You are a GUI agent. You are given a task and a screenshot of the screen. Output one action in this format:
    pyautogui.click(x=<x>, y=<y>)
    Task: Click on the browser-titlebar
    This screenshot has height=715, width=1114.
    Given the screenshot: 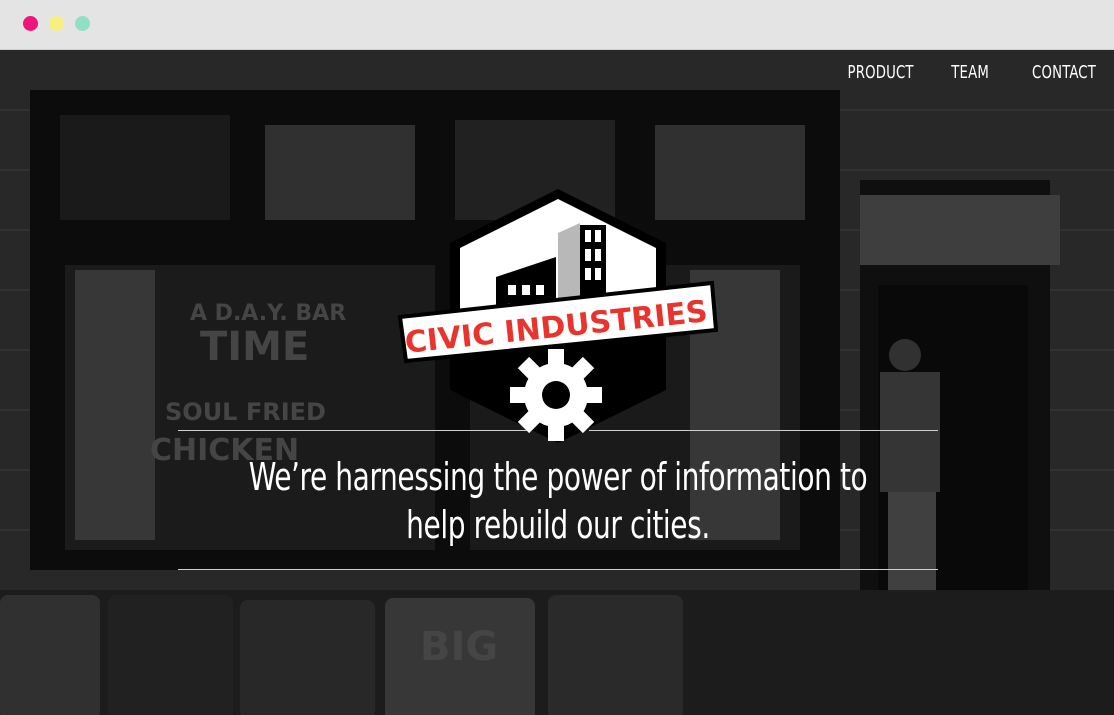 What is the action you would take?
    pyautogui.click(x=557, y=25)
    